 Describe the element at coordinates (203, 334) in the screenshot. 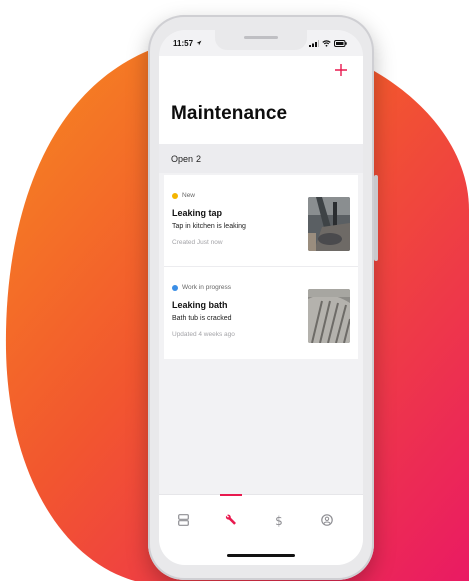

I see `item-timestamp: Updated 4 weeks ago` at that location.